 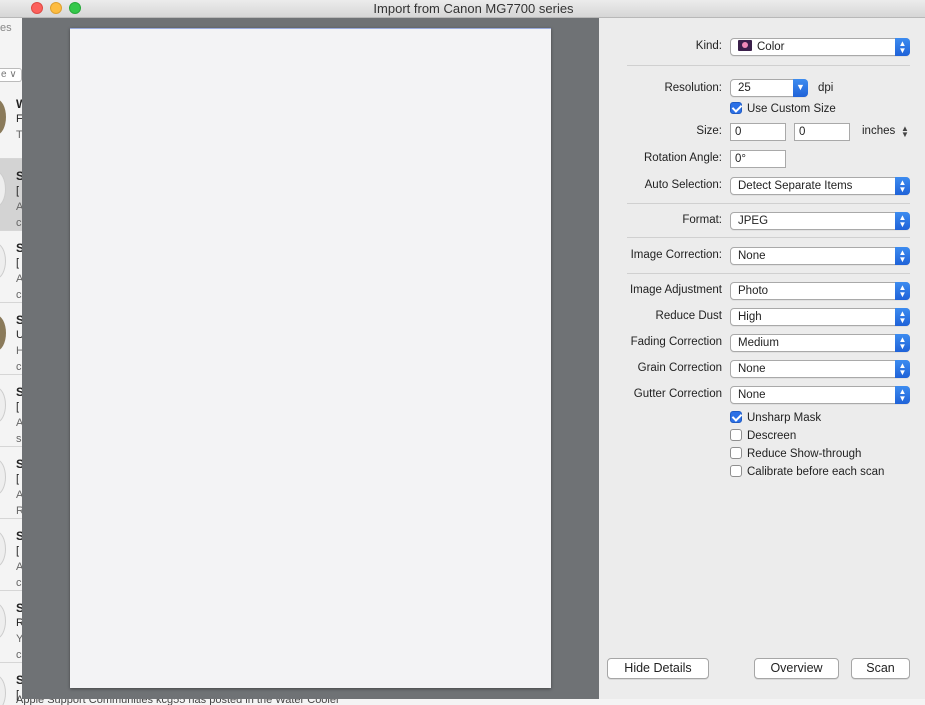 What do you see at coordinates (820, 395) in the screenshot?
I see `gutter-correction-popup: None ▲ ▼` at bounding box center [820, 395].